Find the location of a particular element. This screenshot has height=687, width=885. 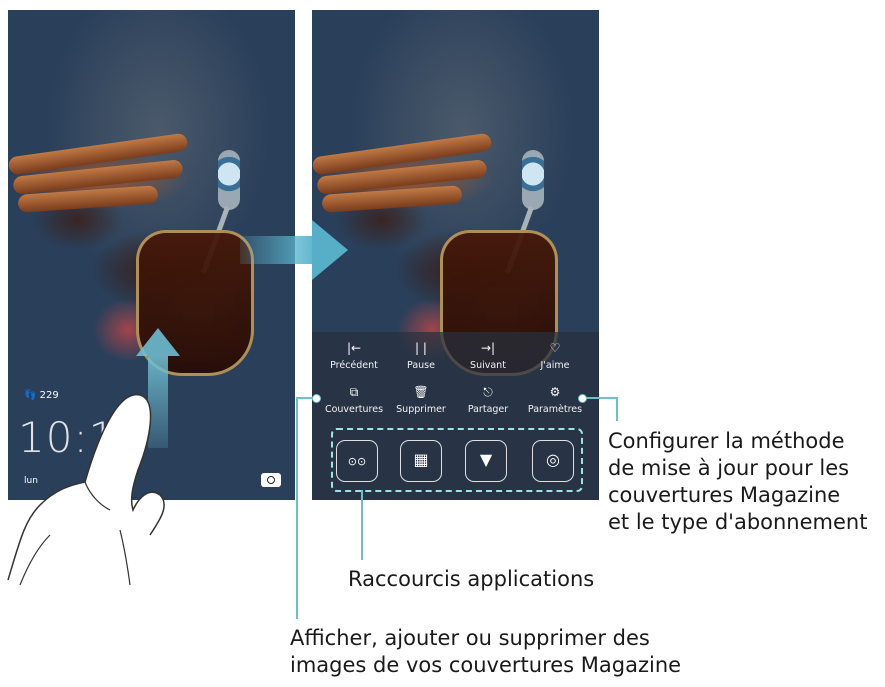

recorder-shortcut: ⊙⊙ is located at coordinates (357, 461).